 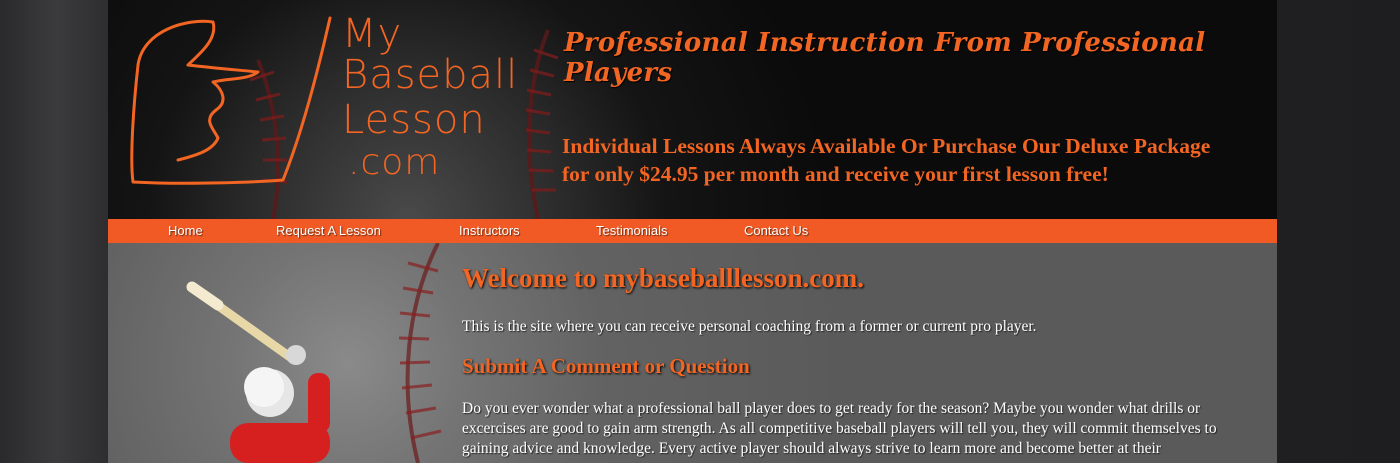 I want to click on comment-question-heading: Submit A Comment or Question, so click(x=862, y=366).